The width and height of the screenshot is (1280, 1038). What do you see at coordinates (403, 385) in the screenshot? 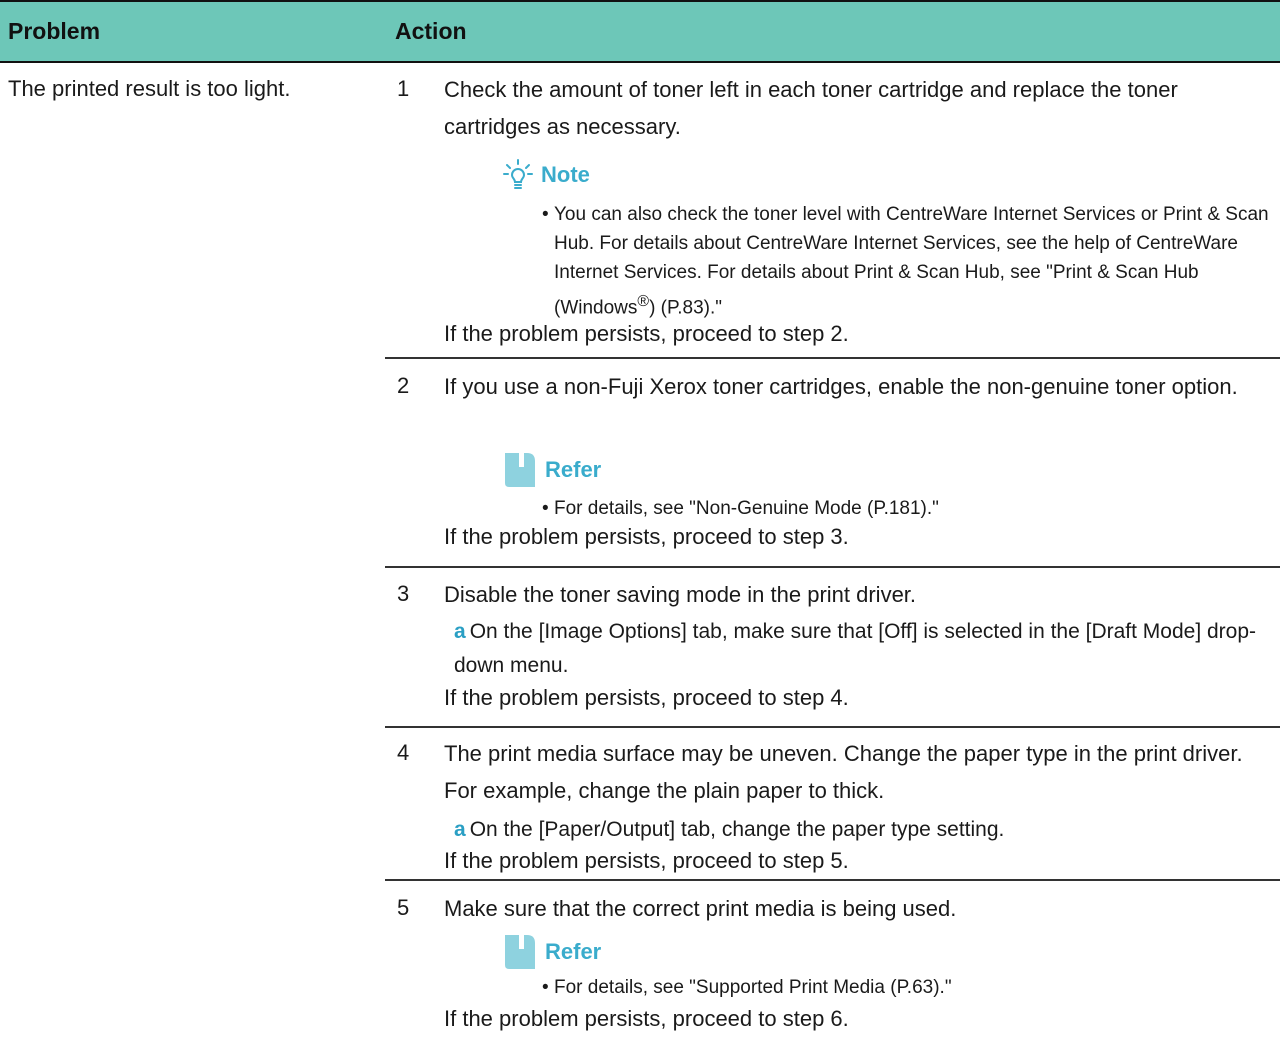
I see `step-number: 2` at bounding box center [403, 385].